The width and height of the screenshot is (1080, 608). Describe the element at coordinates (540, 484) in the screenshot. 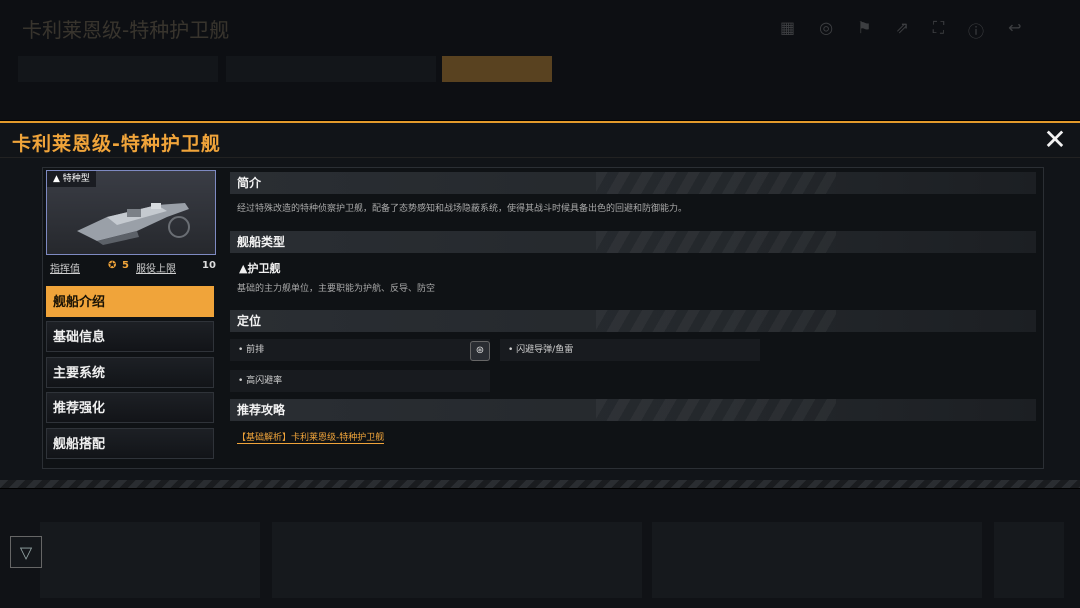

I see `modal-bottom-stripe` at that location.